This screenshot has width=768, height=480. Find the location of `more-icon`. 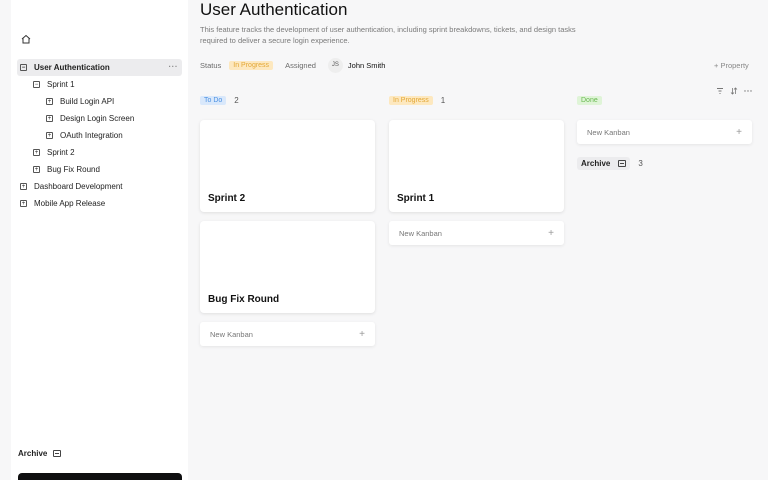

more-icon is located at coordinates (748, 91).